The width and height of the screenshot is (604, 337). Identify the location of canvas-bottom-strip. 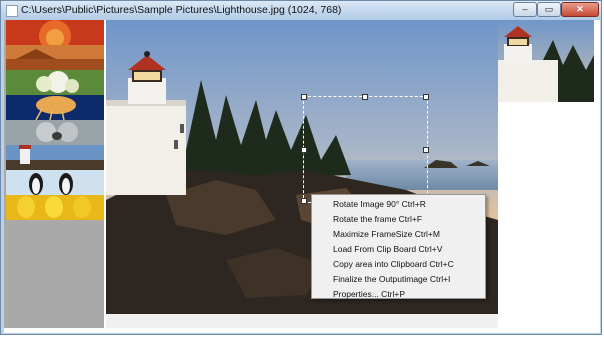
(302, 321).